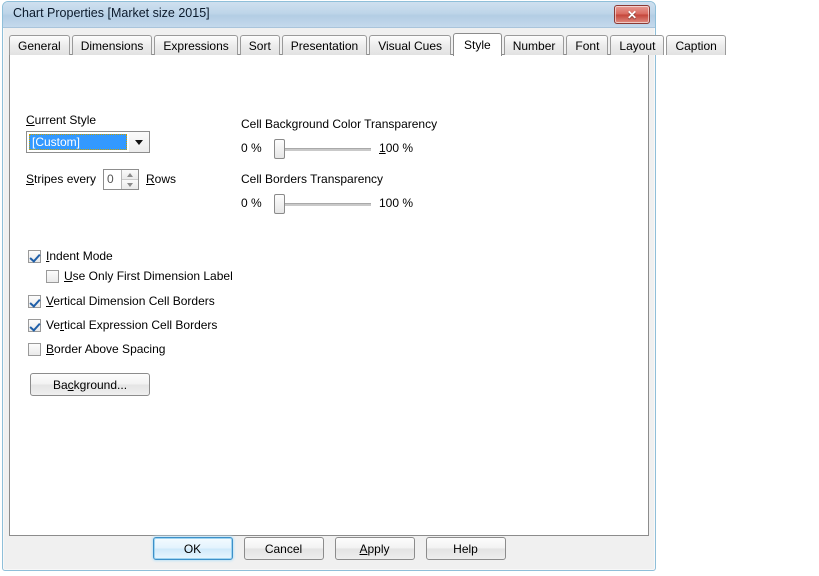 The image size is (819, 576). I want to click on checkbox-label: Use Only First Dimension Label, so click(148, 276).